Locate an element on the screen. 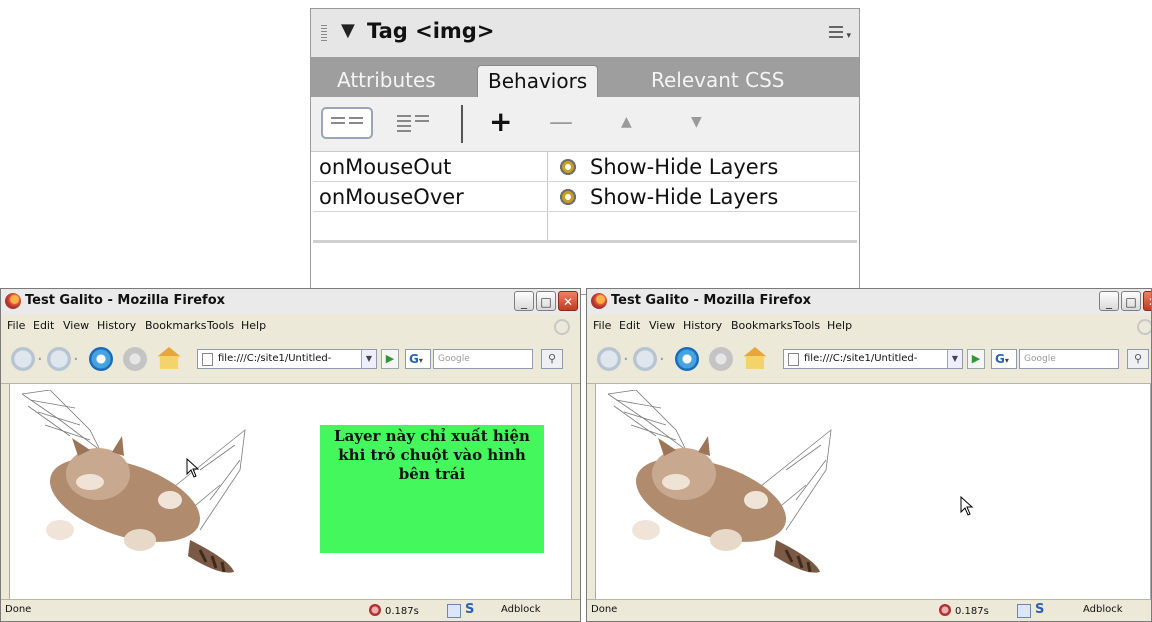 This screenshot has height=622, width=1152. panel-tab-bar: Attributes Behaviors Relevant CSS is located at coordinates (585, 77).